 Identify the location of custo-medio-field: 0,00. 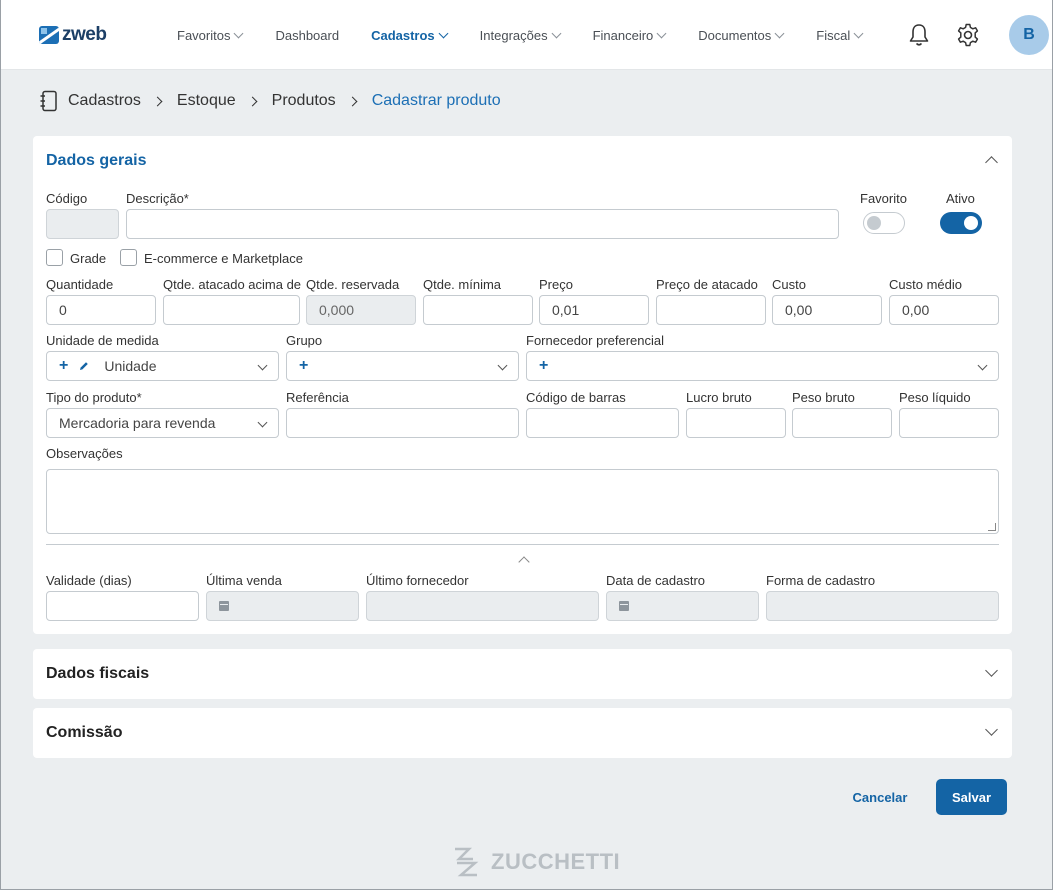
(944, 310).